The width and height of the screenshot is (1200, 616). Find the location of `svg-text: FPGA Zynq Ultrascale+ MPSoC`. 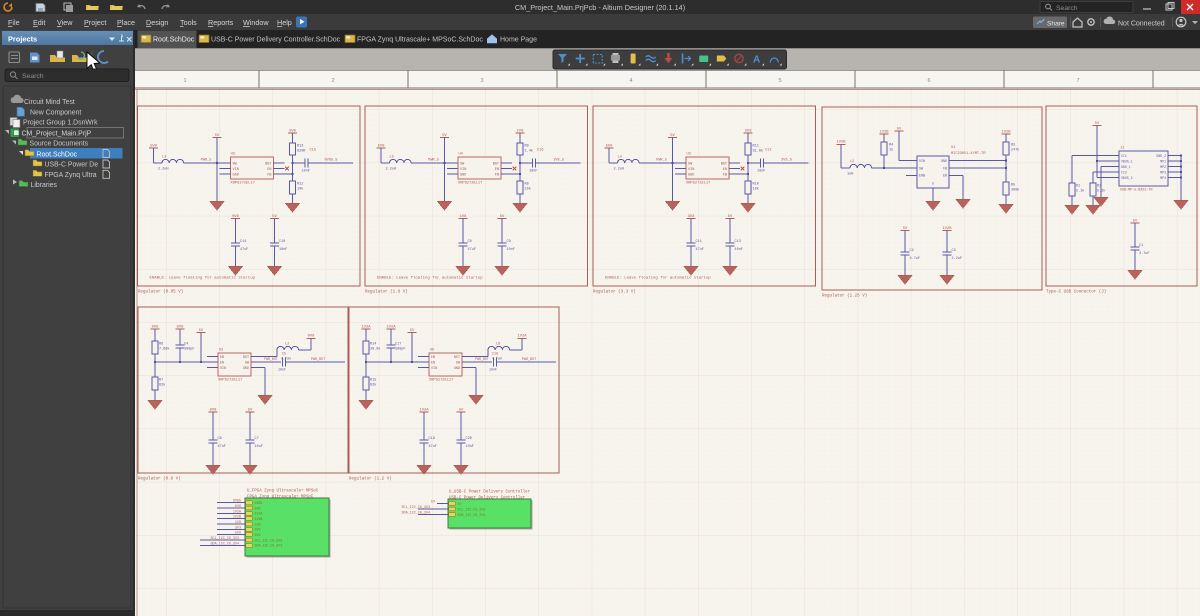

svg-text: FPGA Zynq Ultrascale+ MPSoC is located at coordinates (280, 497).